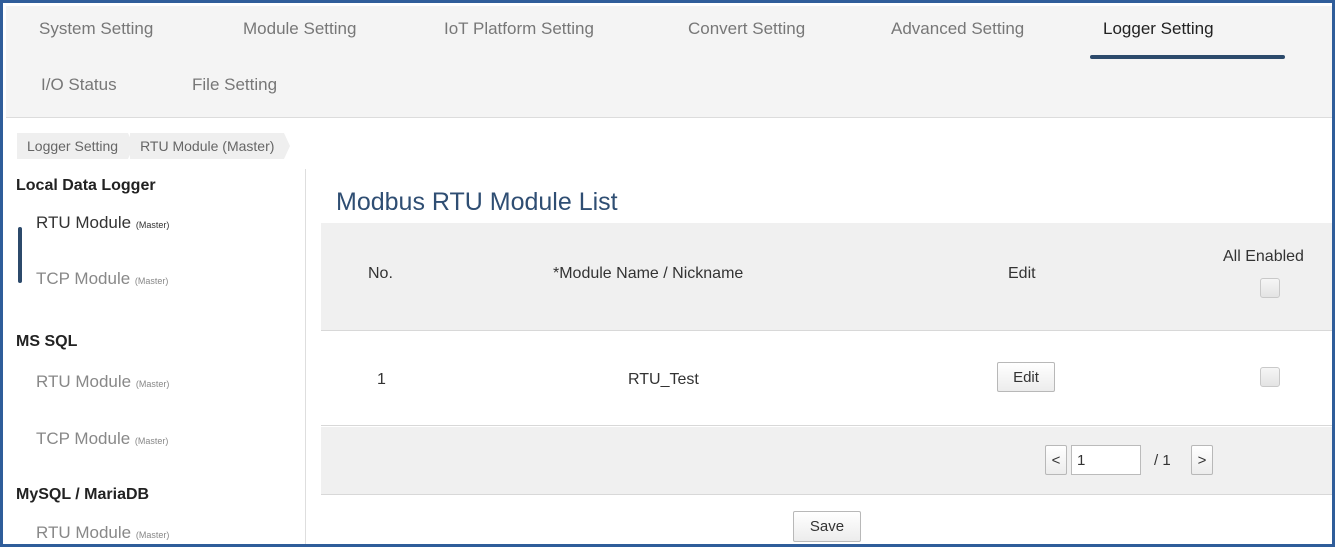 The height and width of the screenshot is (547, 1335). Describe the element at coordinates (1270, 288) in the screenshot. I see `all-enabled-checkbox` at that location.